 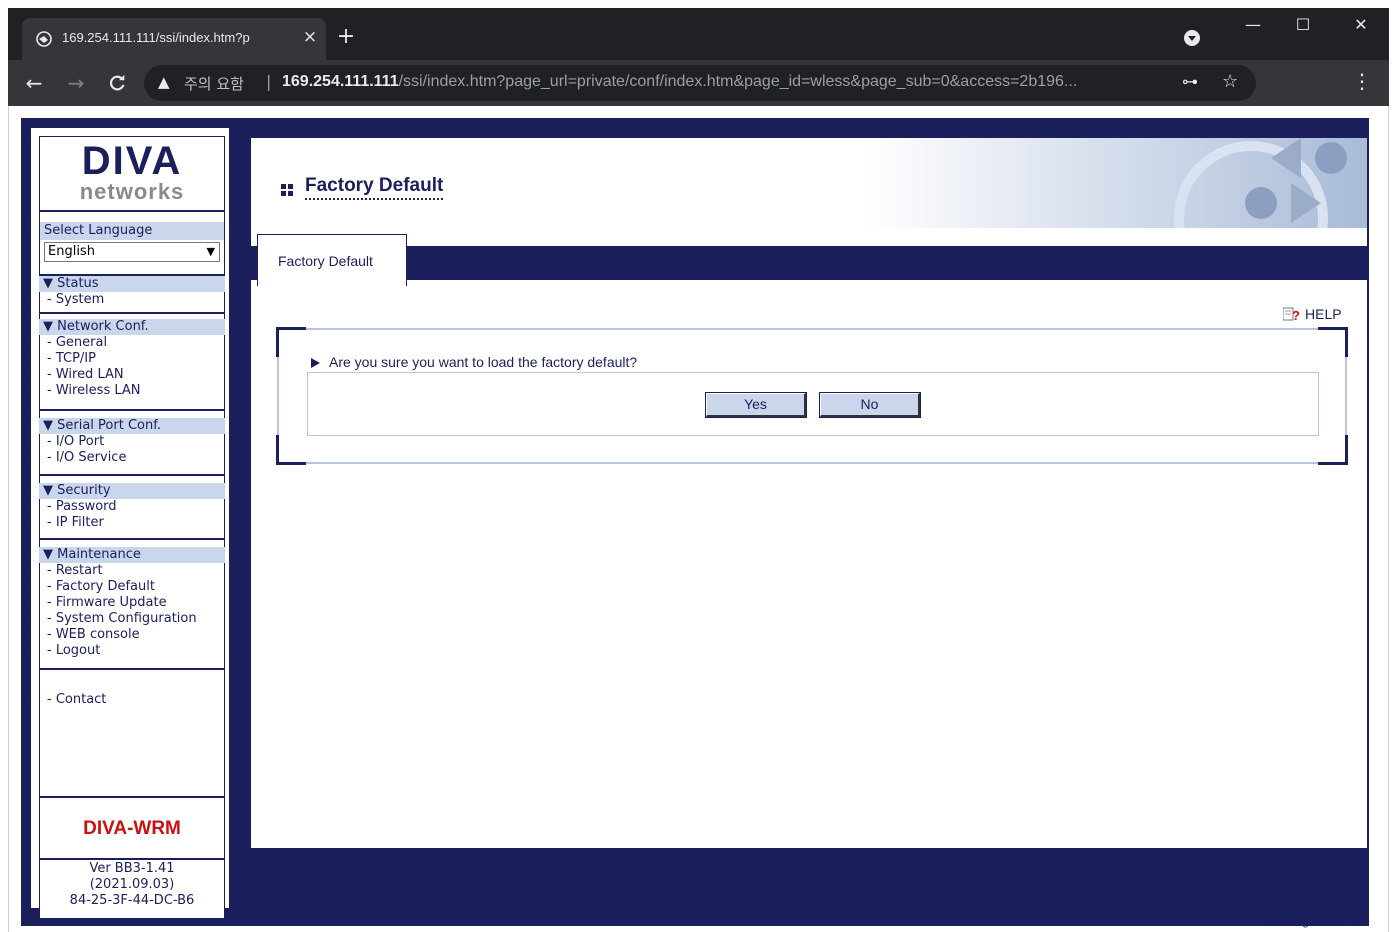 I want to click on page-title: Factory Default, so click(x=374, y=187).